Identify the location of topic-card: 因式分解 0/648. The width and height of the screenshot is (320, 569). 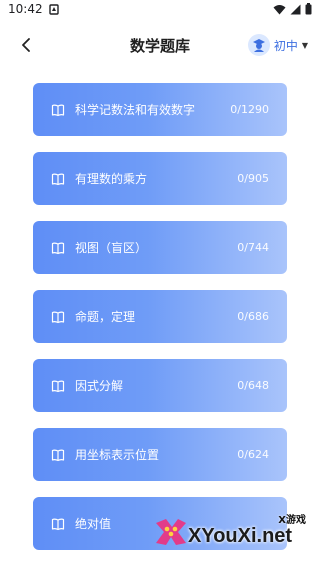
(160, 385).